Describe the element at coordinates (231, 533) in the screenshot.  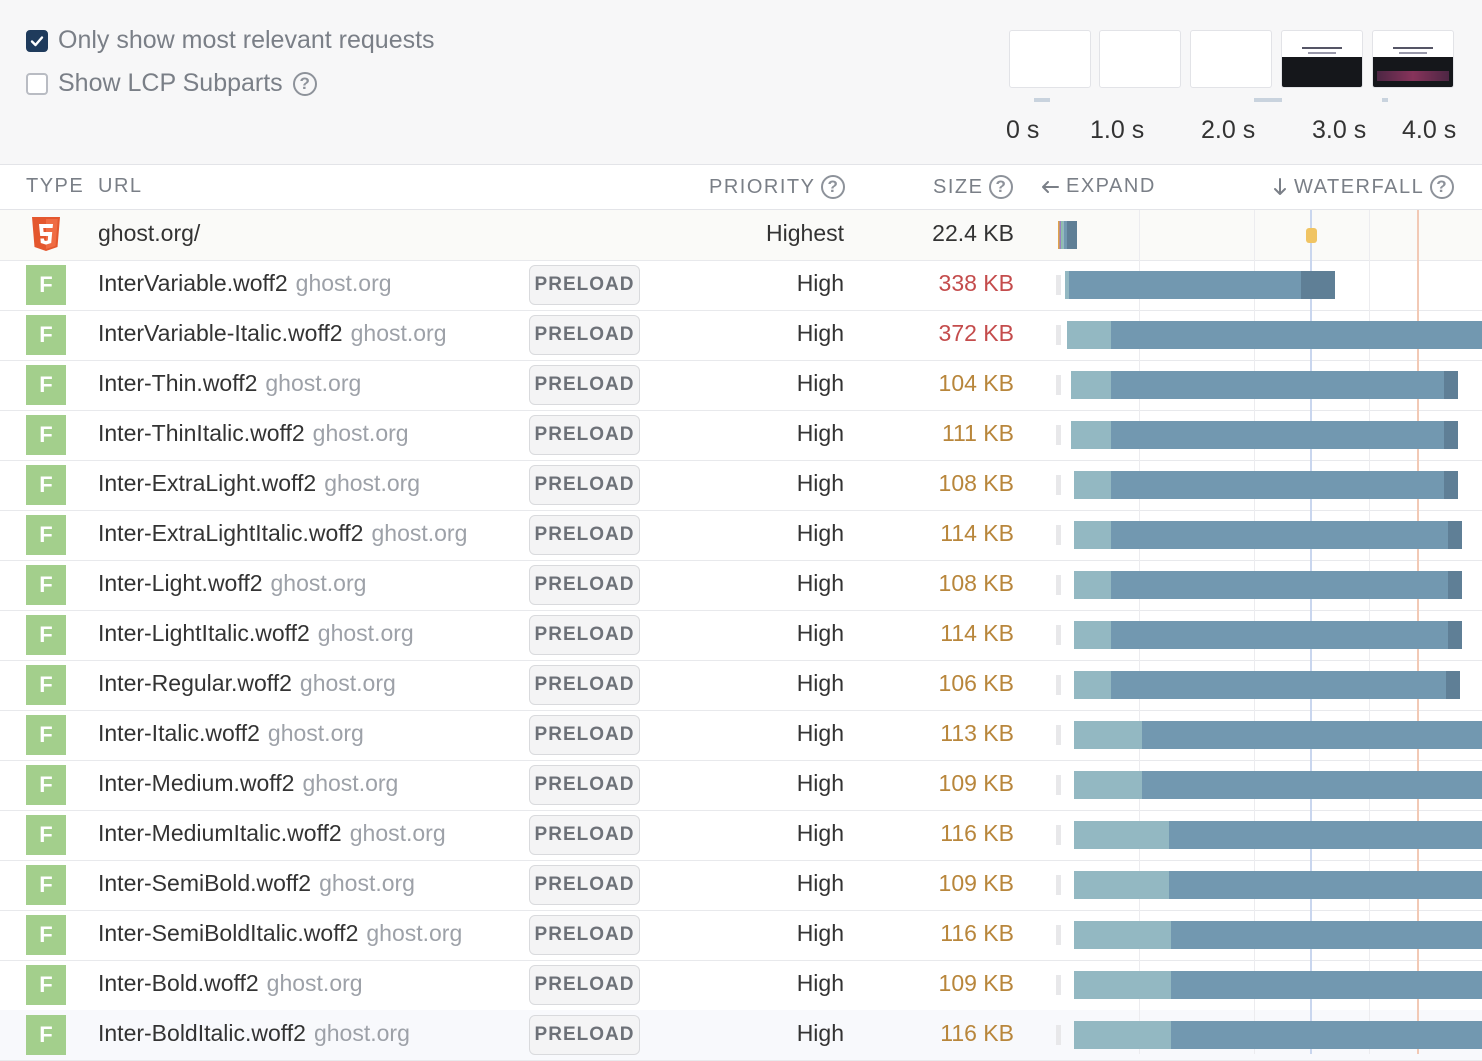
I see `request-filename: Inter-ExtraLightItalic.woff2` at that location.